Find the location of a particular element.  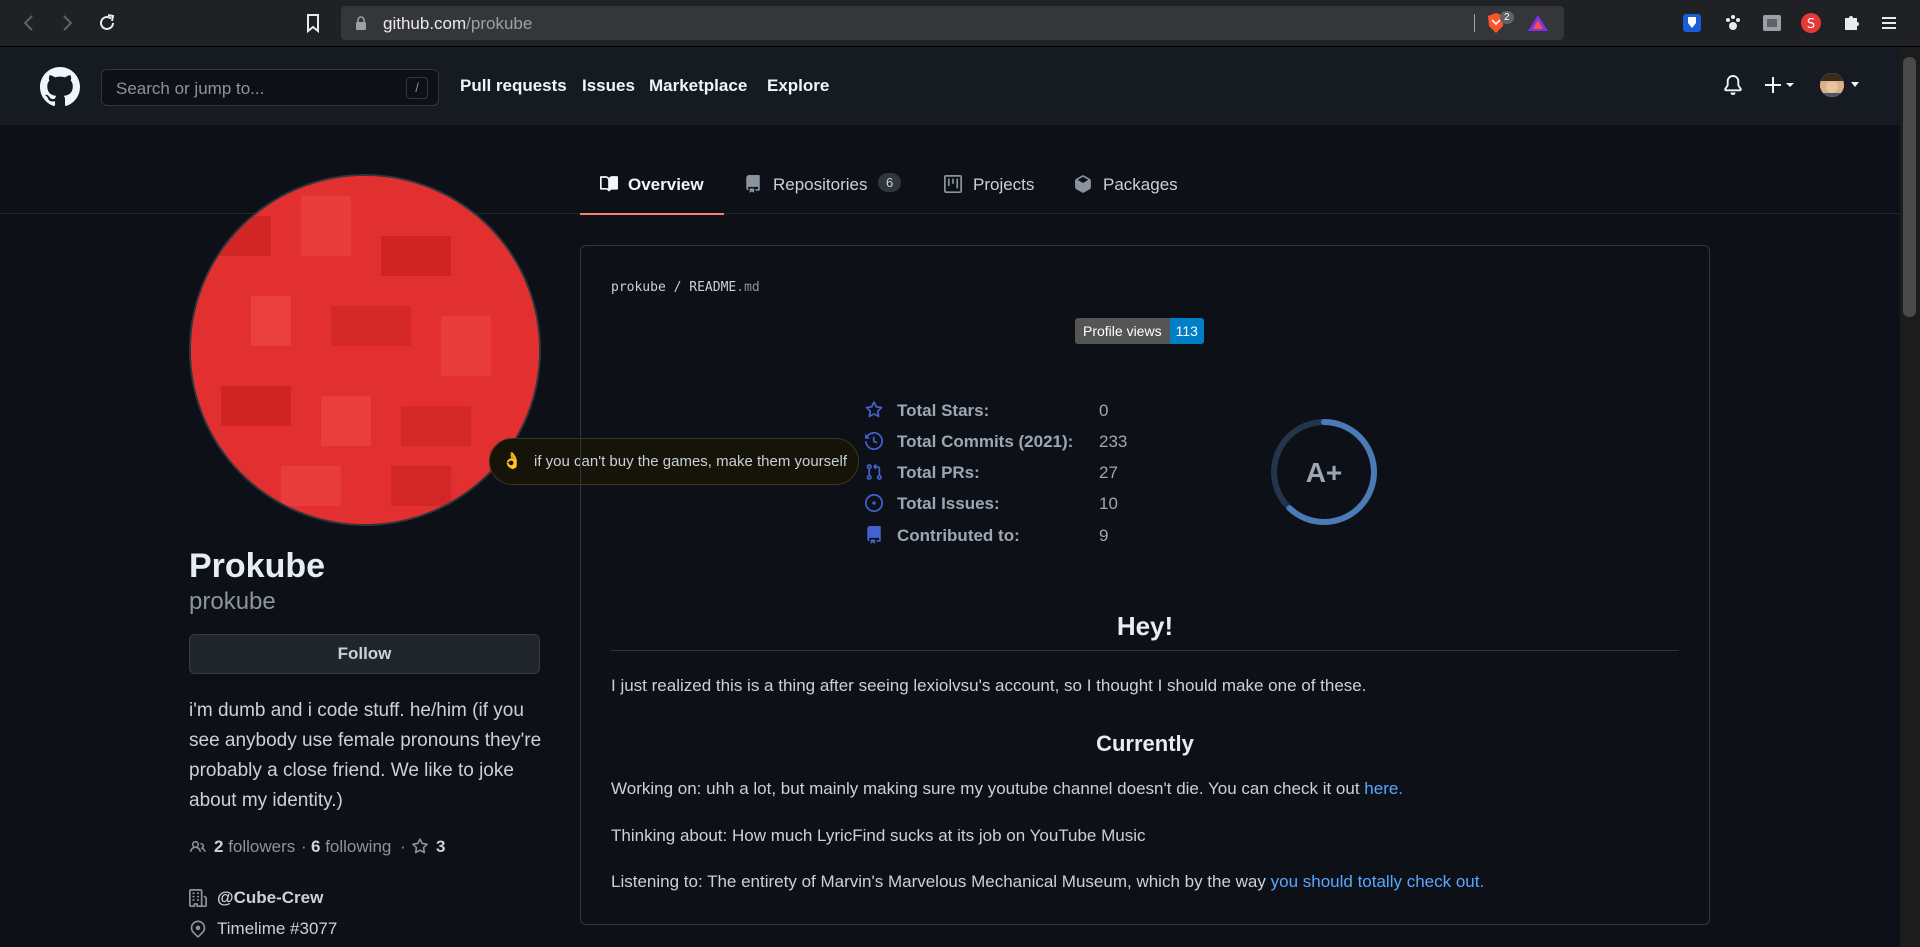

readme-heading-hey: Hey! is located at coordinates (1145, 631).